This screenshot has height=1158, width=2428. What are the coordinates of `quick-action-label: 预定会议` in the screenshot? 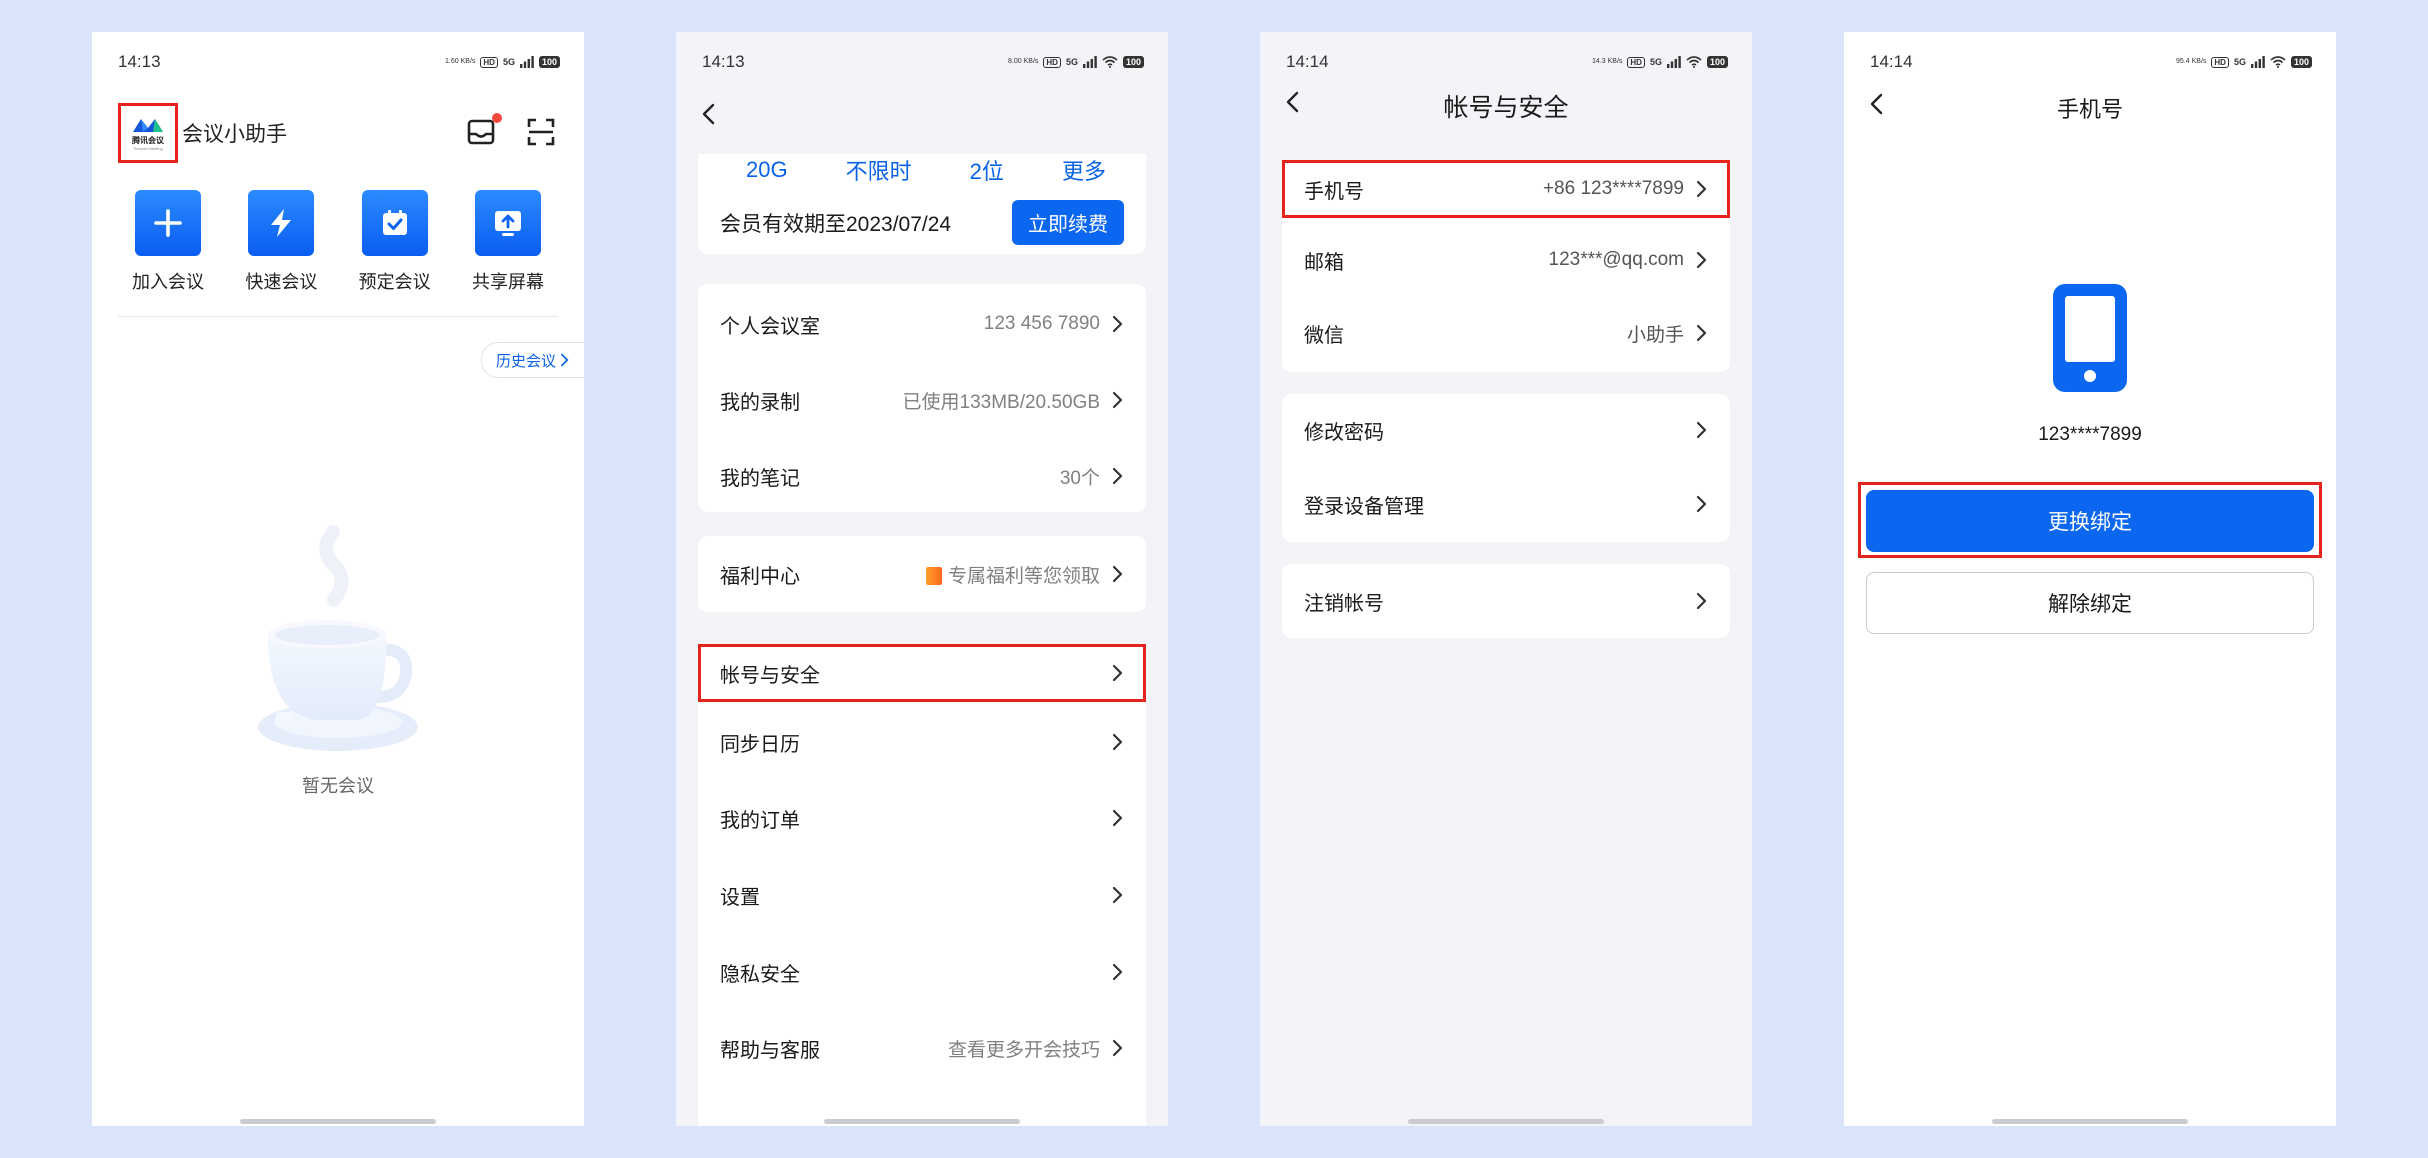 It's located at (394, 282).